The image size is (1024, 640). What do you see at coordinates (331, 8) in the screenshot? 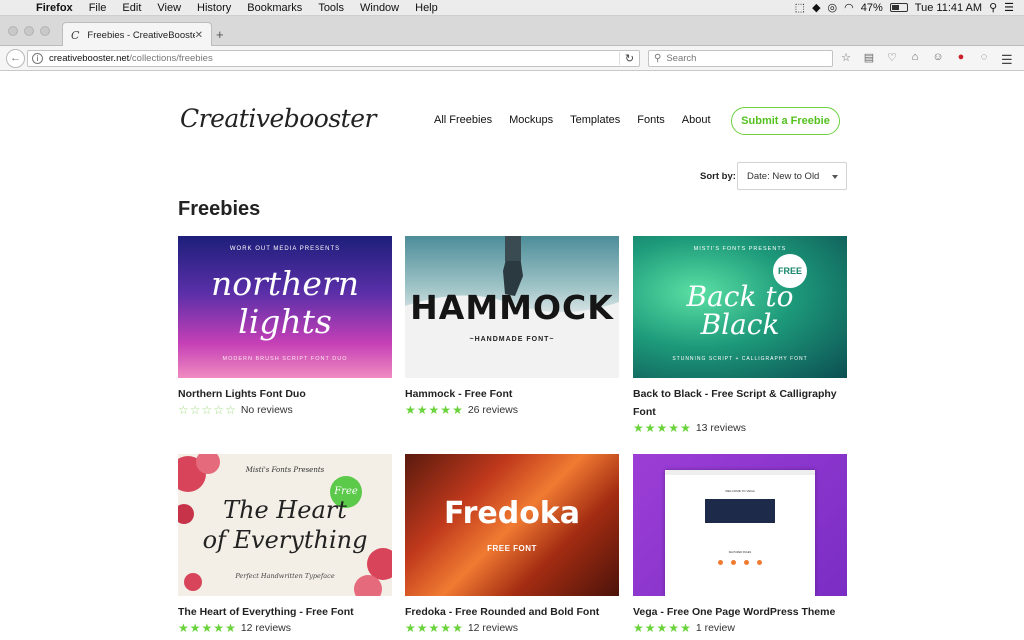
I see `menu-tools: Tools` at bounding box center [331, 8].